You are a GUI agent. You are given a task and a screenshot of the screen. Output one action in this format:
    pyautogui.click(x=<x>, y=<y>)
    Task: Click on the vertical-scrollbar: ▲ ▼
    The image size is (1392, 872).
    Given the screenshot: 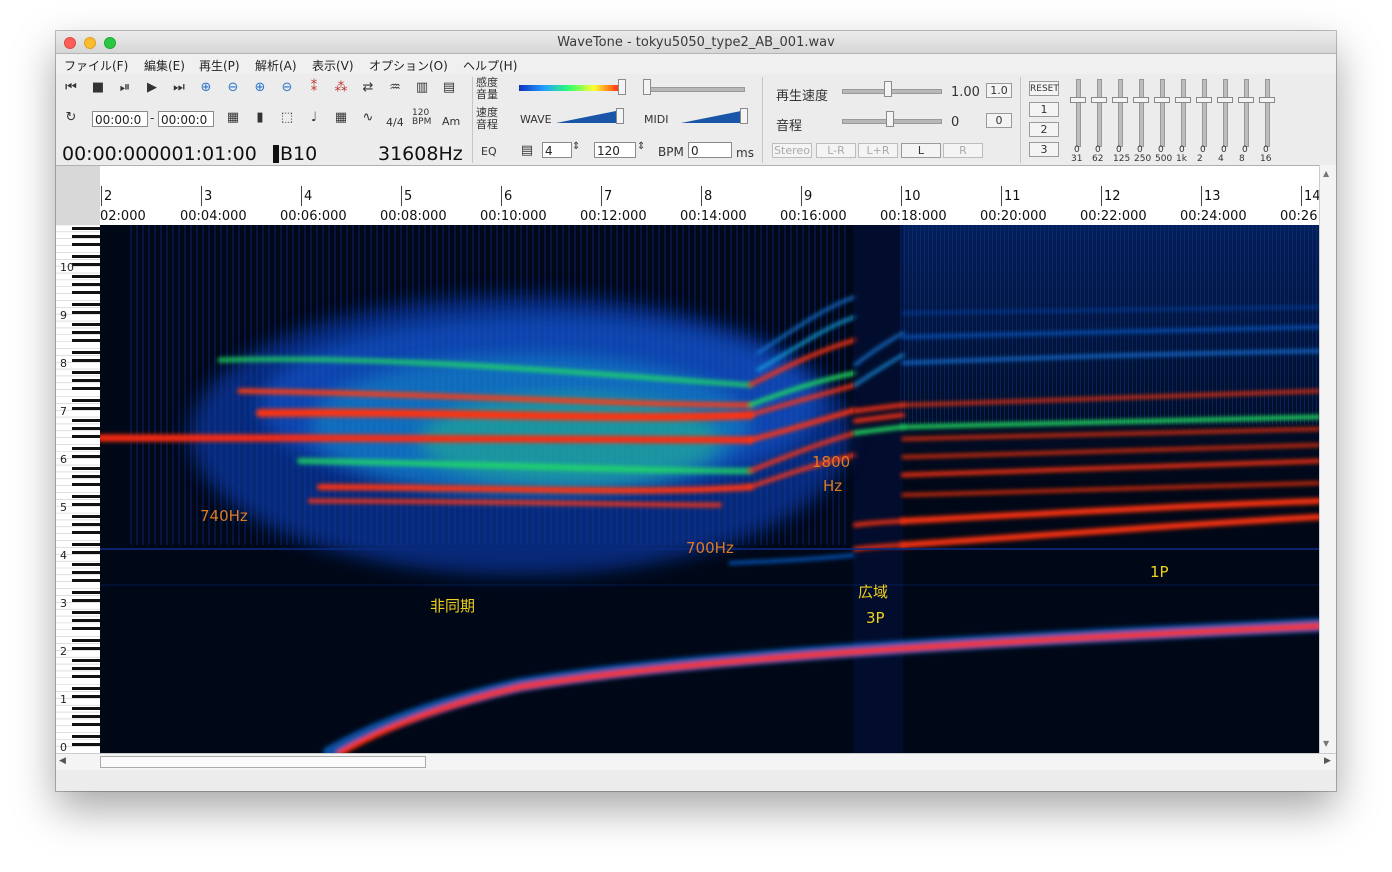 What is the action you would take?
    pyautogui.click(x=1327, y=459)
    